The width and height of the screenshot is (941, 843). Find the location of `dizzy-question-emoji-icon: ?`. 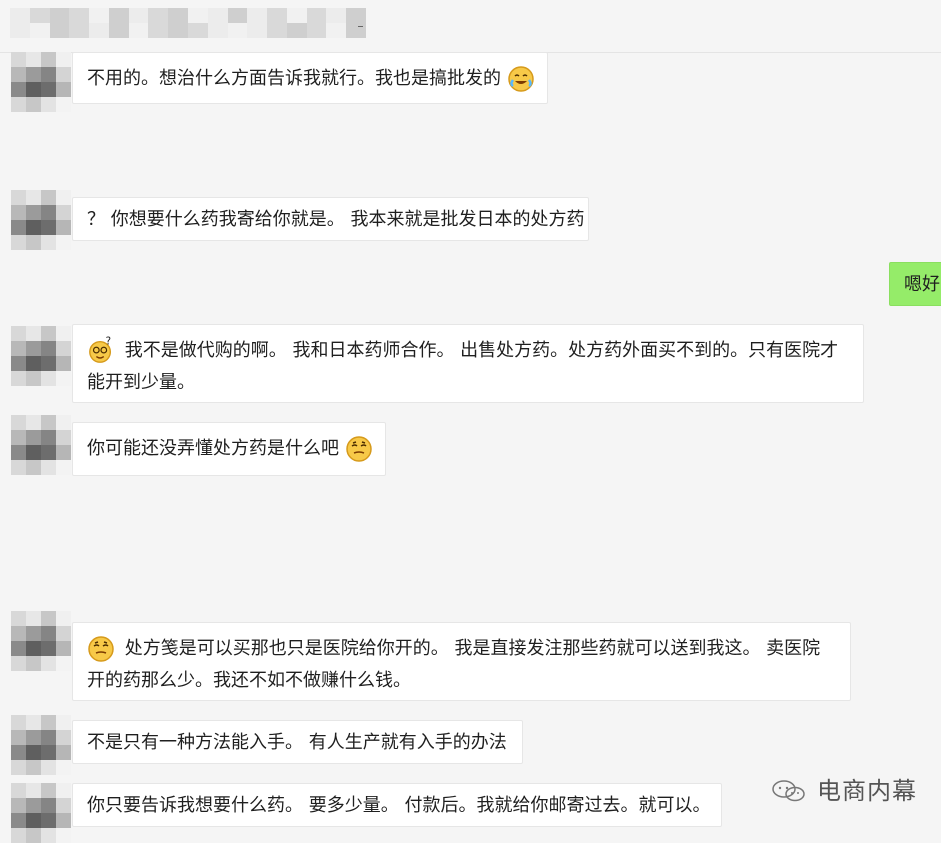

dizzy-question-emoji-icon: ? is located at coordinates (101, 350).